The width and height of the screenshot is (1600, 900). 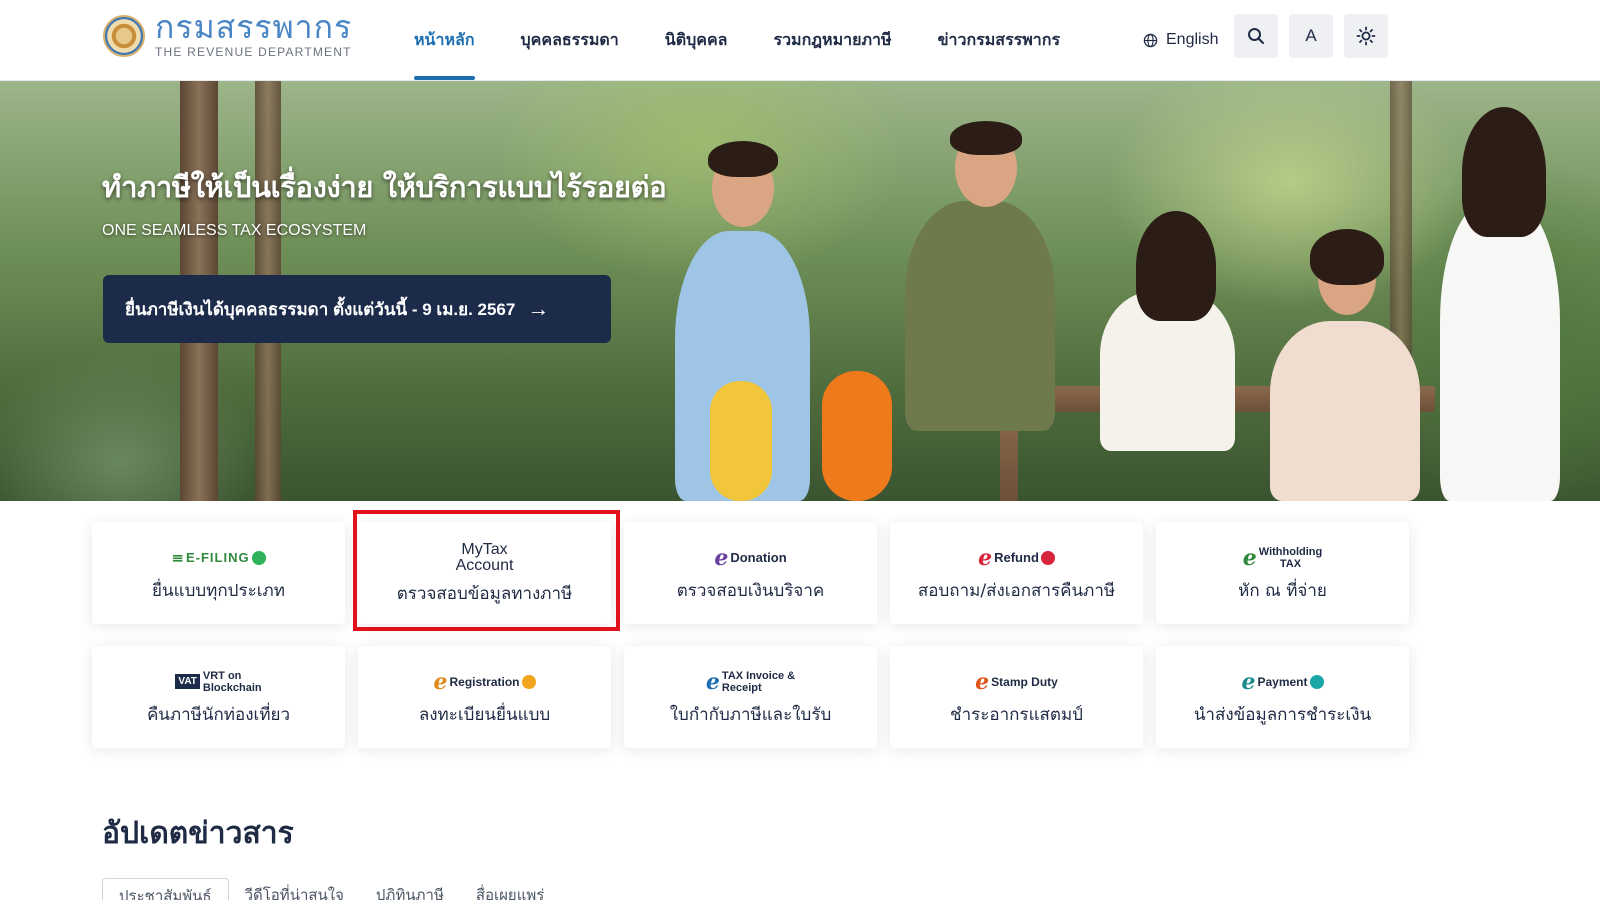 I want to click on service-card-e-withholding-tax: e Withholding TAX หัก ณ ที่จ่าย, so click(x=1282, y=573).